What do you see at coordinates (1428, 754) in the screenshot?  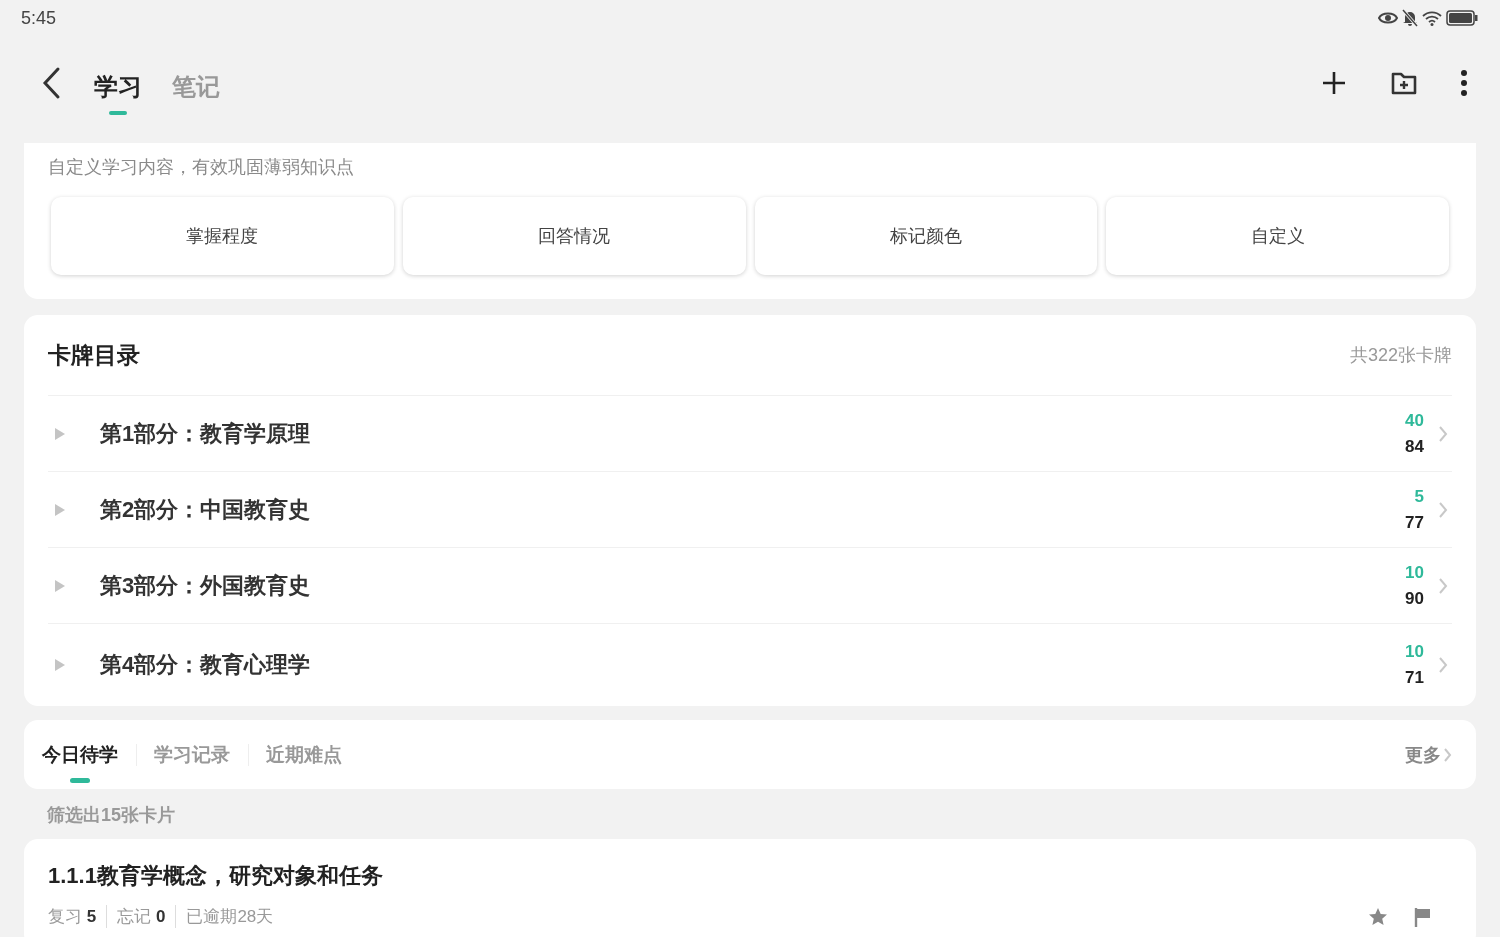 I see `more-link: 更多` at bounding box center [1428, 754].